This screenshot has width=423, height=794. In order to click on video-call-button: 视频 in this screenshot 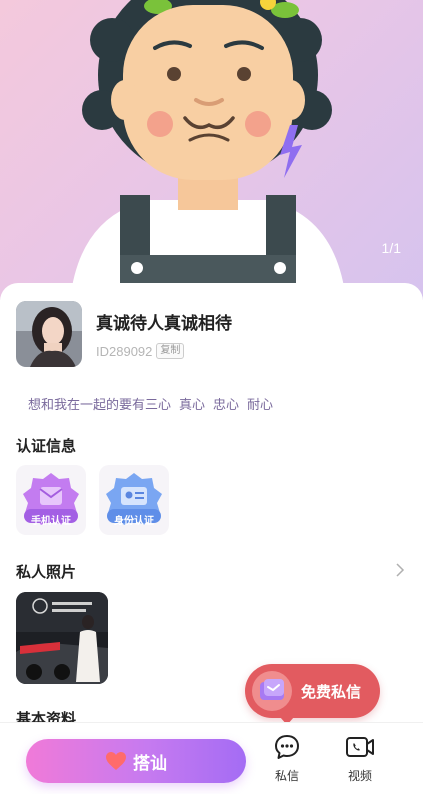, I will do `click(360, 761)`.